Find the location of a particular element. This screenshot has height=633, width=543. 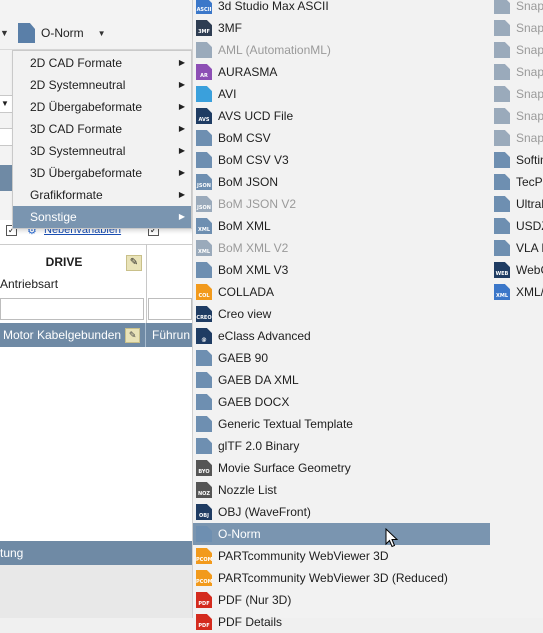

format-menu-item: JSON BoM JSON V2 is located at coordinates (341, 204).